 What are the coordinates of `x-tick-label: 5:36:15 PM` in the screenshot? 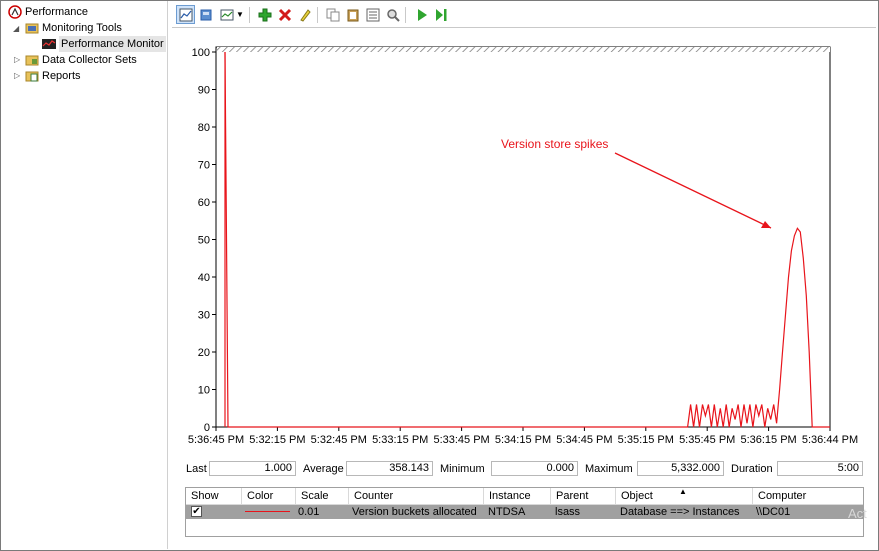 It's located at (768, 440).